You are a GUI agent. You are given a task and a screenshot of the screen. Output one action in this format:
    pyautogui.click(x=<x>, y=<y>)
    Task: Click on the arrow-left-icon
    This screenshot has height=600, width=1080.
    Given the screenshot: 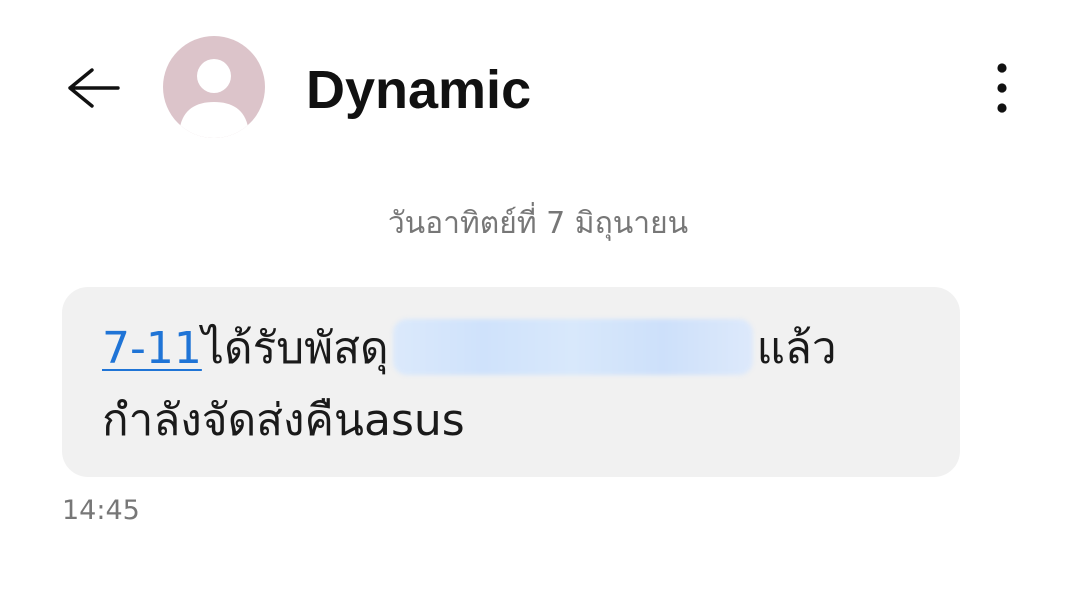 What is the action you would take?
    pyautogui.click(x=94, y=88)
    